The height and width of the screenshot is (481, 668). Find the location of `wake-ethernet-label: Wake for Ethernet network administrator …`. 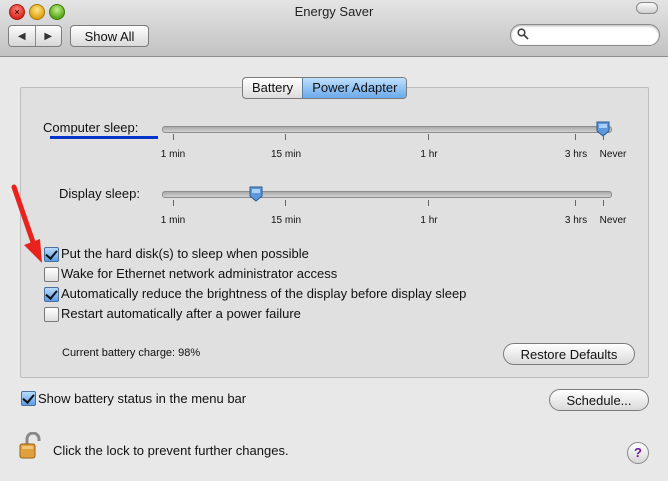

wake-ethernet-label: Wake for Ethernet network administrator … is located at coordinates (199, 273).